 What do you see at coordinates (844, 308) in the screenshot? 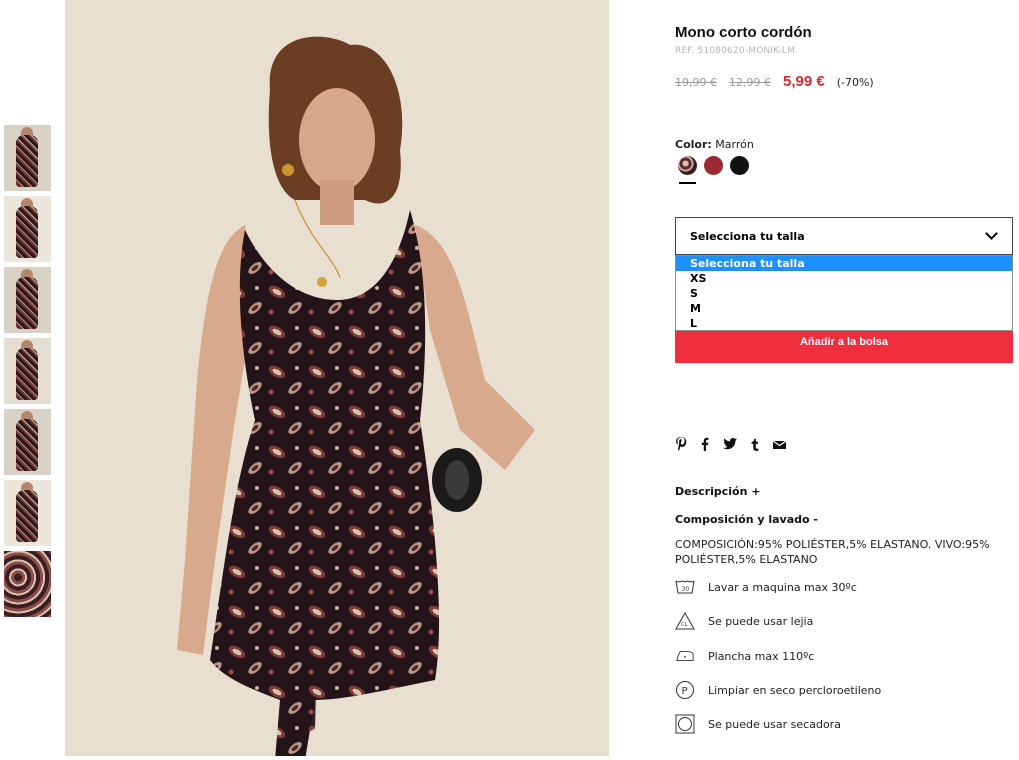
I see `size-option-m: M` at bounding box center [844, 308].